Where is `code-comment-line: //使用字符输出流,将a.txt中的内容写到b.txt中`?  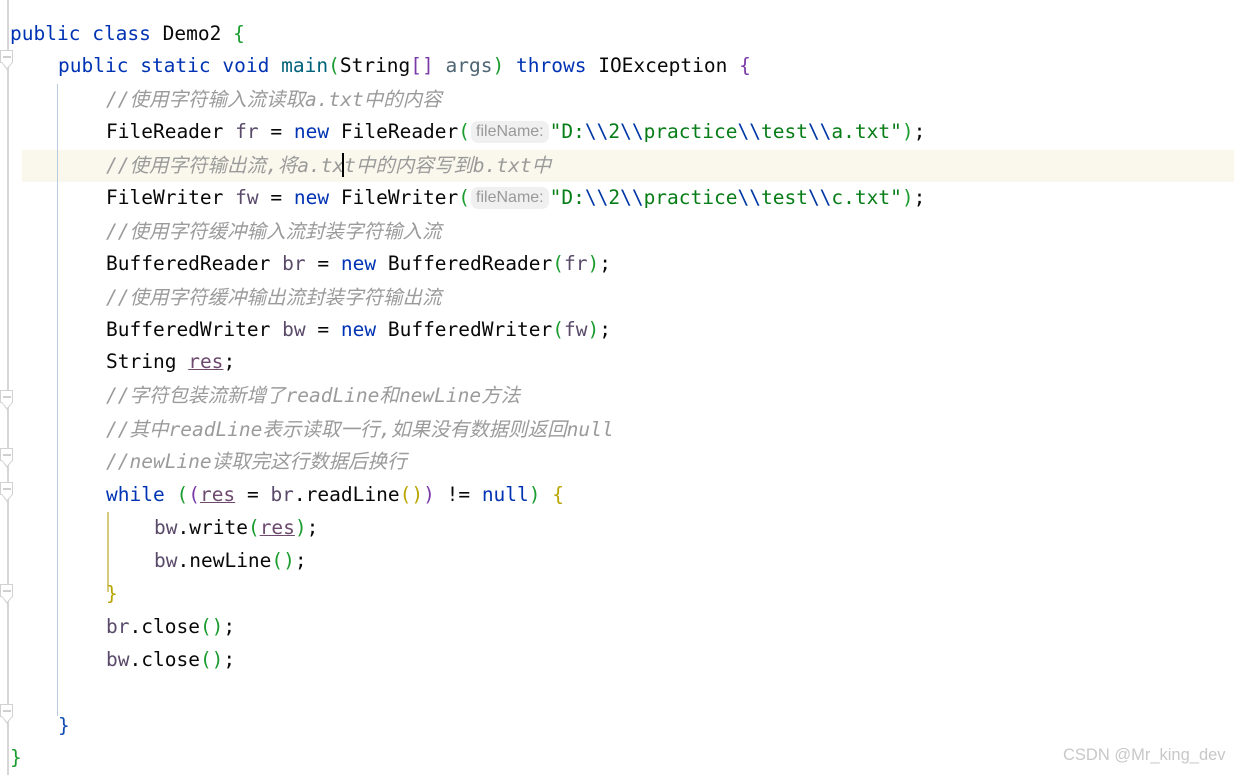 code-comment-line: //使用字符输出流,将a.txt中的内容写到b.txt中 is located at coordinates (328, 166).